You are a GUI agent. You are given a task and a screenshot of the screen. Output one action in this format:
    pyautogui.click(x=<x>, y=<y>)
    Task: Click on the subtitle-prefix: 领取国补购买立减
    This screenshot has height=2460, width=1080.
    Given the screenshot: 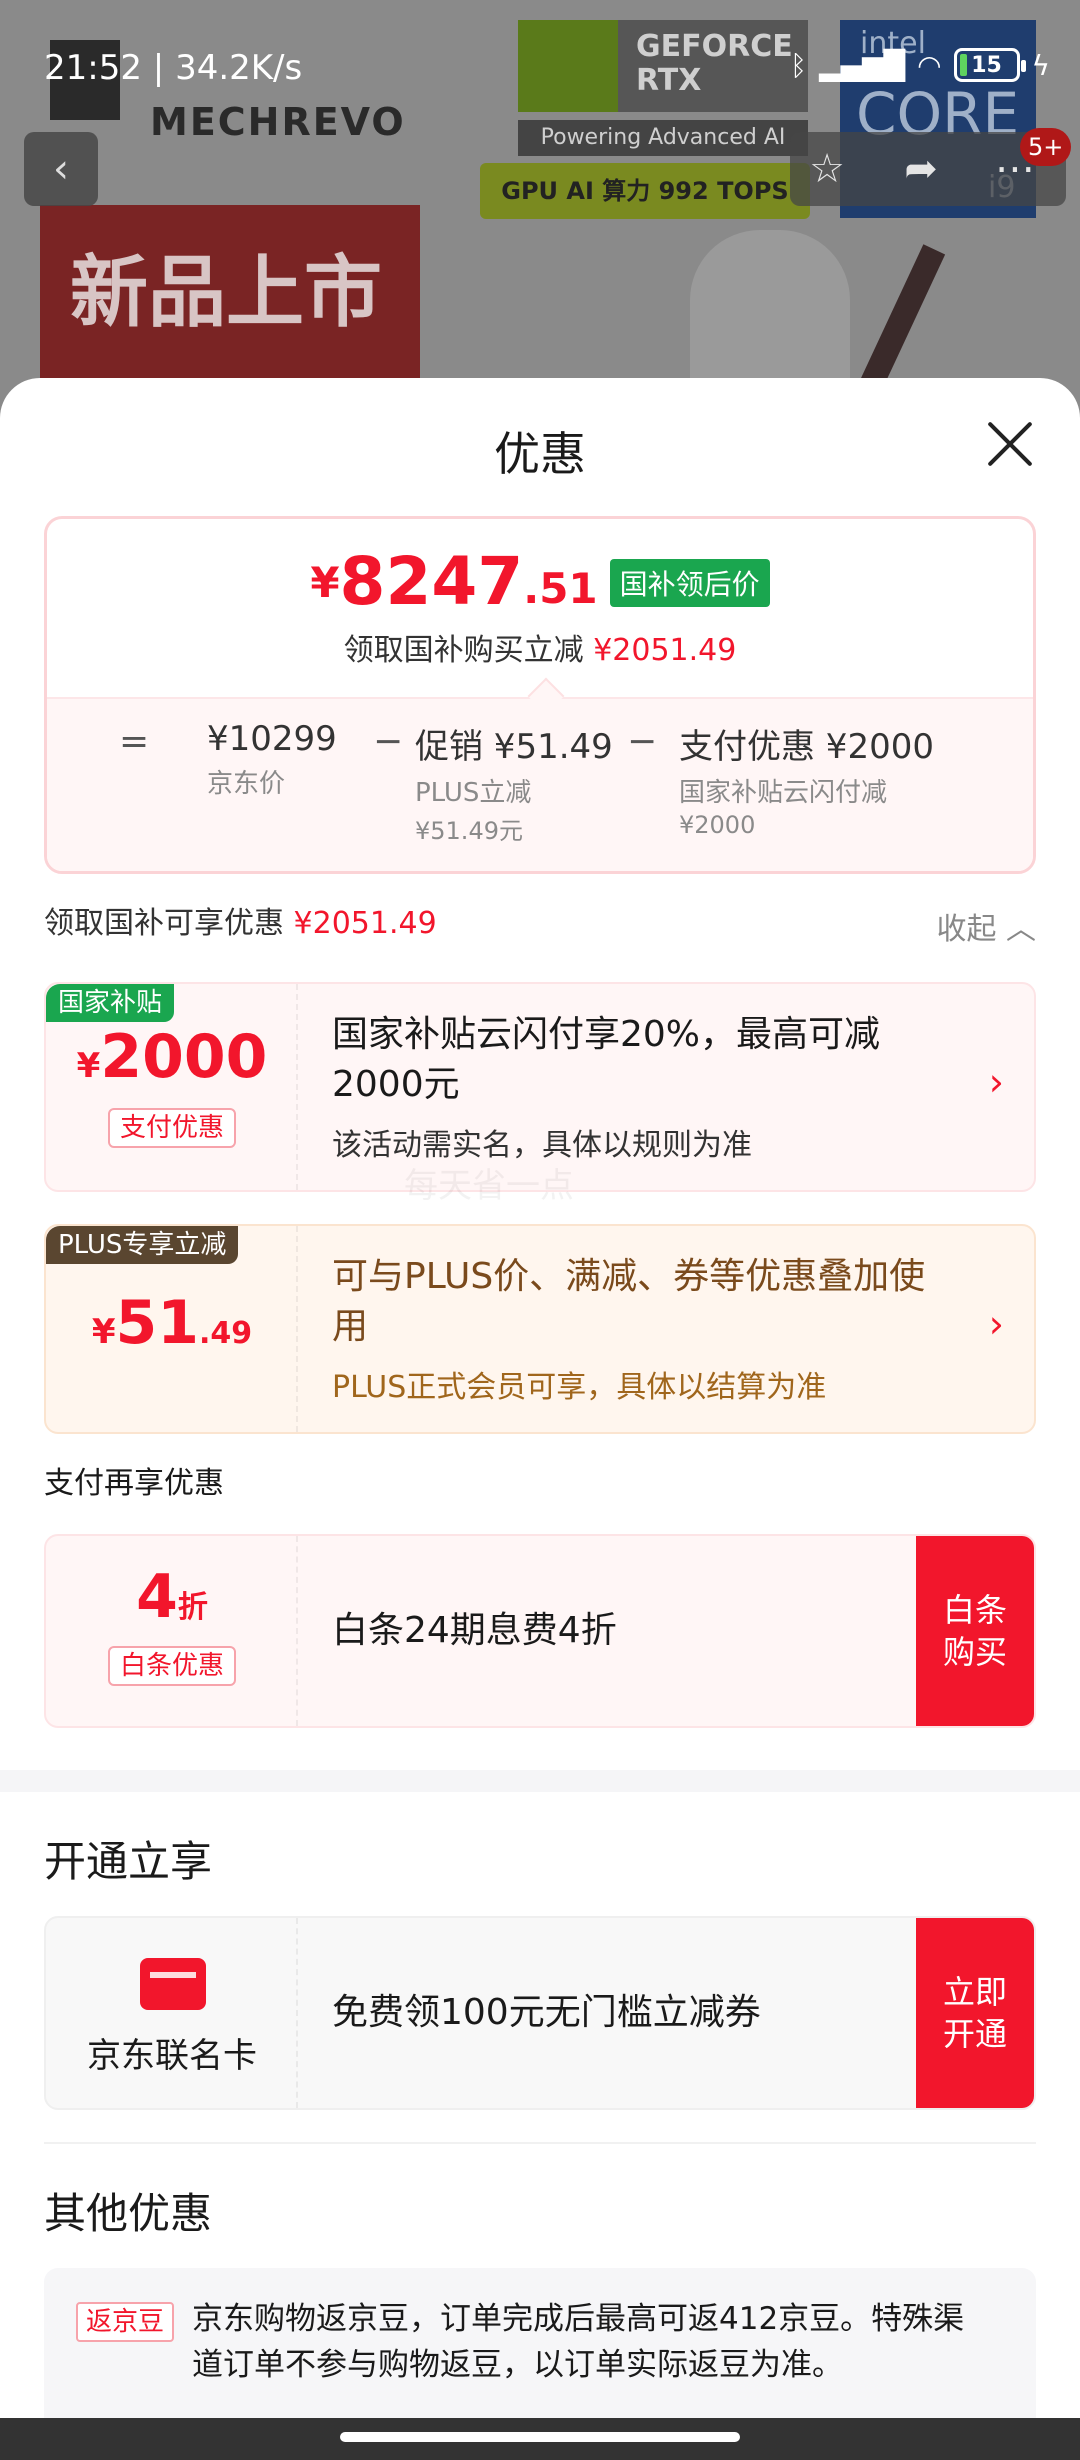 What is the action you would take?
    pyautogui.click(x=463, y=650)
    